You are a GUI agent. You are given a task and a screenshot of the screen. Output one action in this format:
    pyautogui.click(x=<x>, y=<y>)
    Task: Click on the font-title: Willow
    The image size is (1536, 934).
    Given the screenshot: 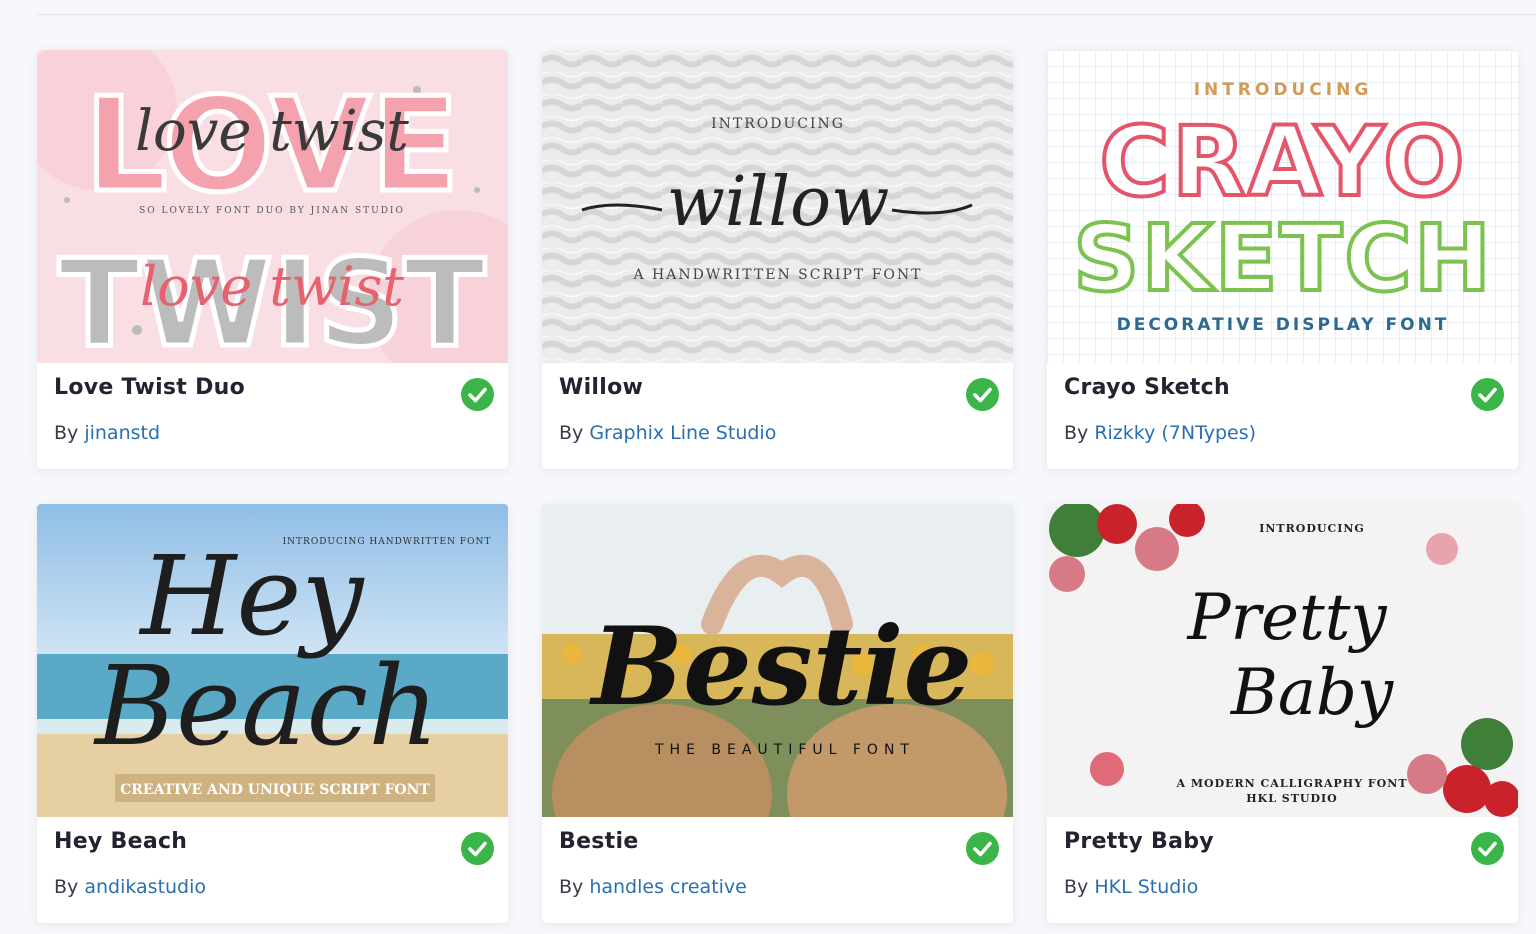 What is the action you would take?
    pyautogui.click(x=601, y=387)
    